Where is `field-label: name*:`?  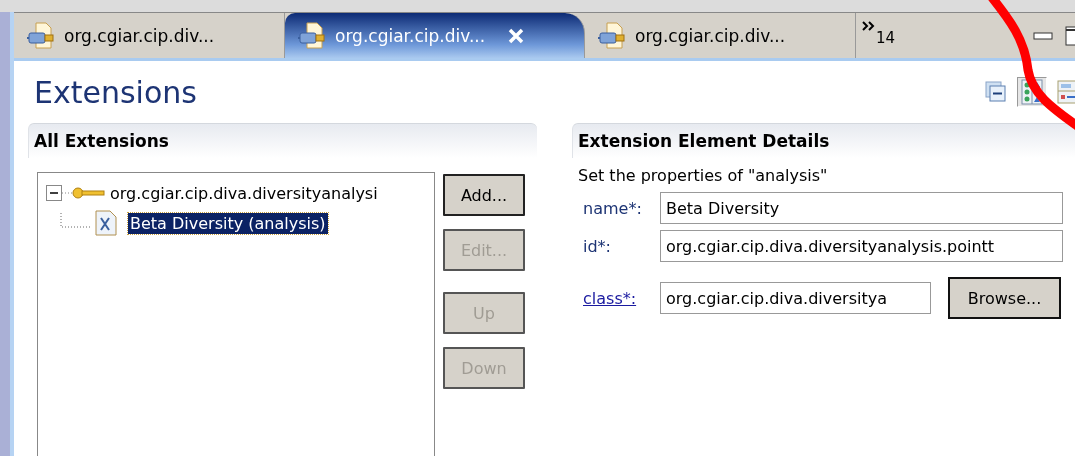
field-label: name*: is located at coordinates (613, 208).